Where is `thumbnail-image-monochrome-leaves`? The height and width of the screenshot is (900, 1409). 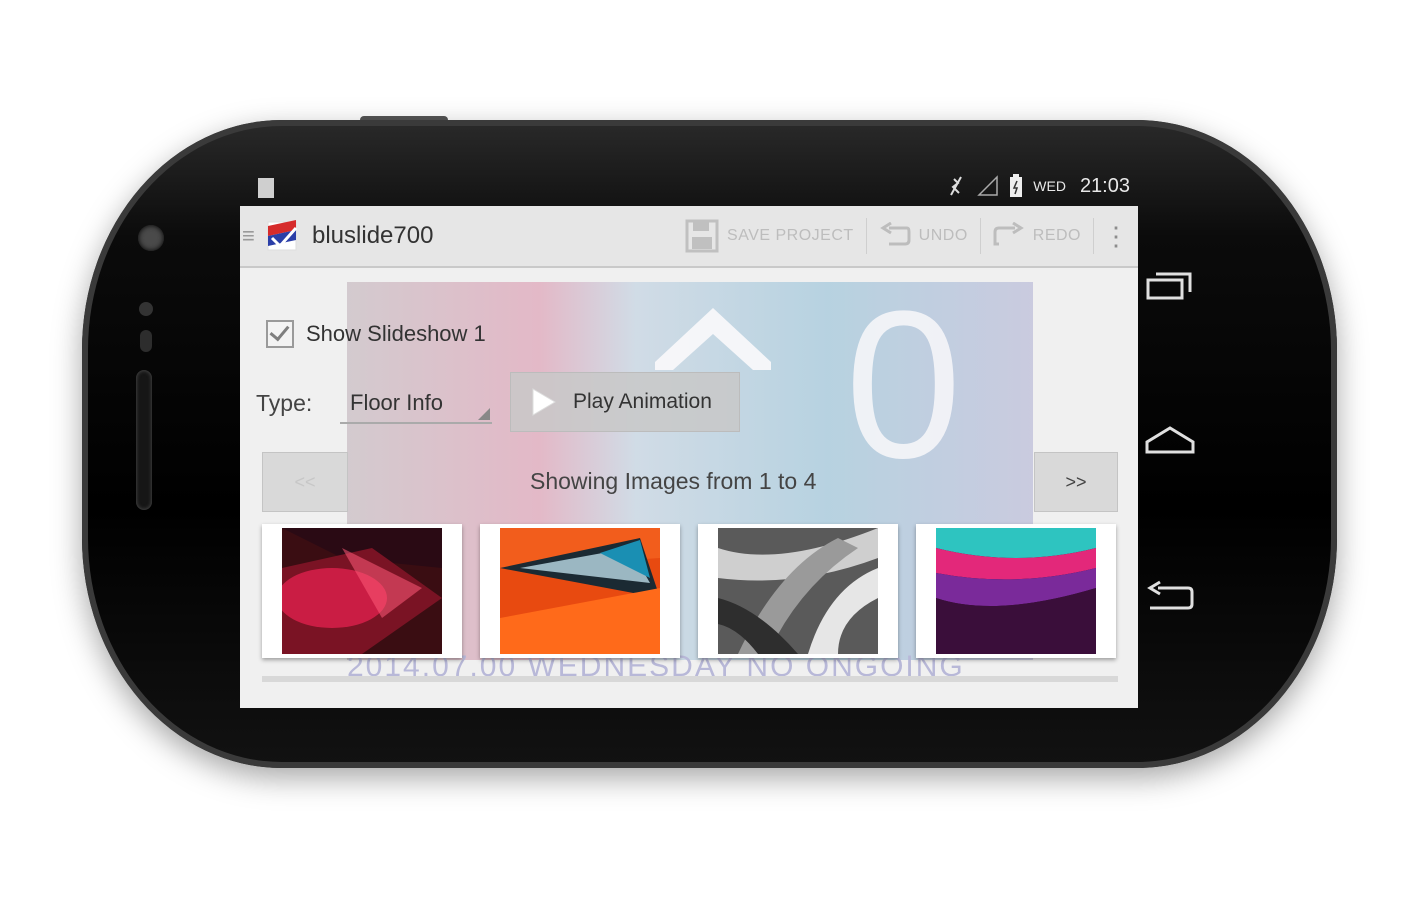 thumbnail-image-monochrome-leaves is located at coordinates (798, 591).